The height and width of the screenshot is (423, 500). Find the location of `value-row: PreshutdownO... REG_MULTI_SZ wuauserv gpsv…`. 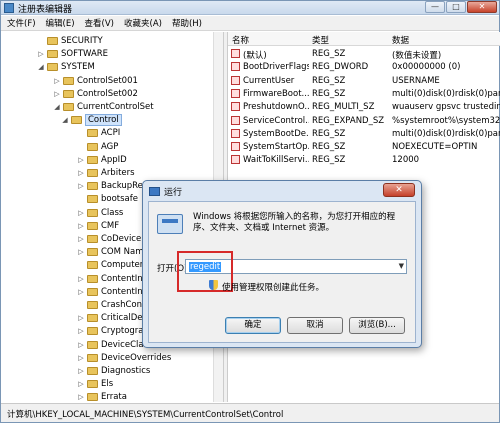

value-row: PreshutdownO... REG_MULTI_SZ wuauserv gpsv… is located at coordinates (364, 107).